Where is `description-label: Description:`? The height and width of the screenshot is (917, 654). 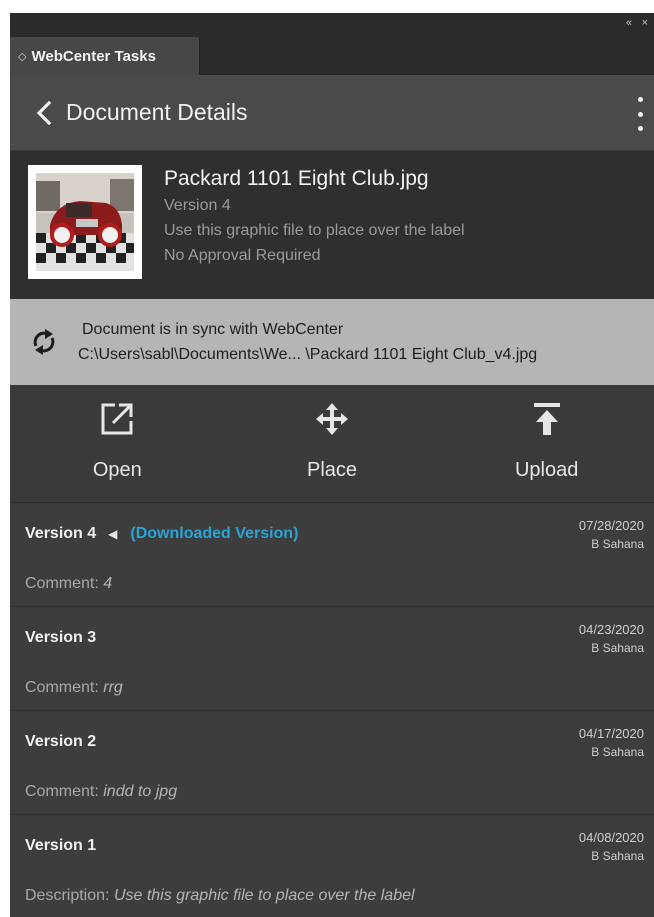
description-label: Description: is located at coordinates (67, 895).